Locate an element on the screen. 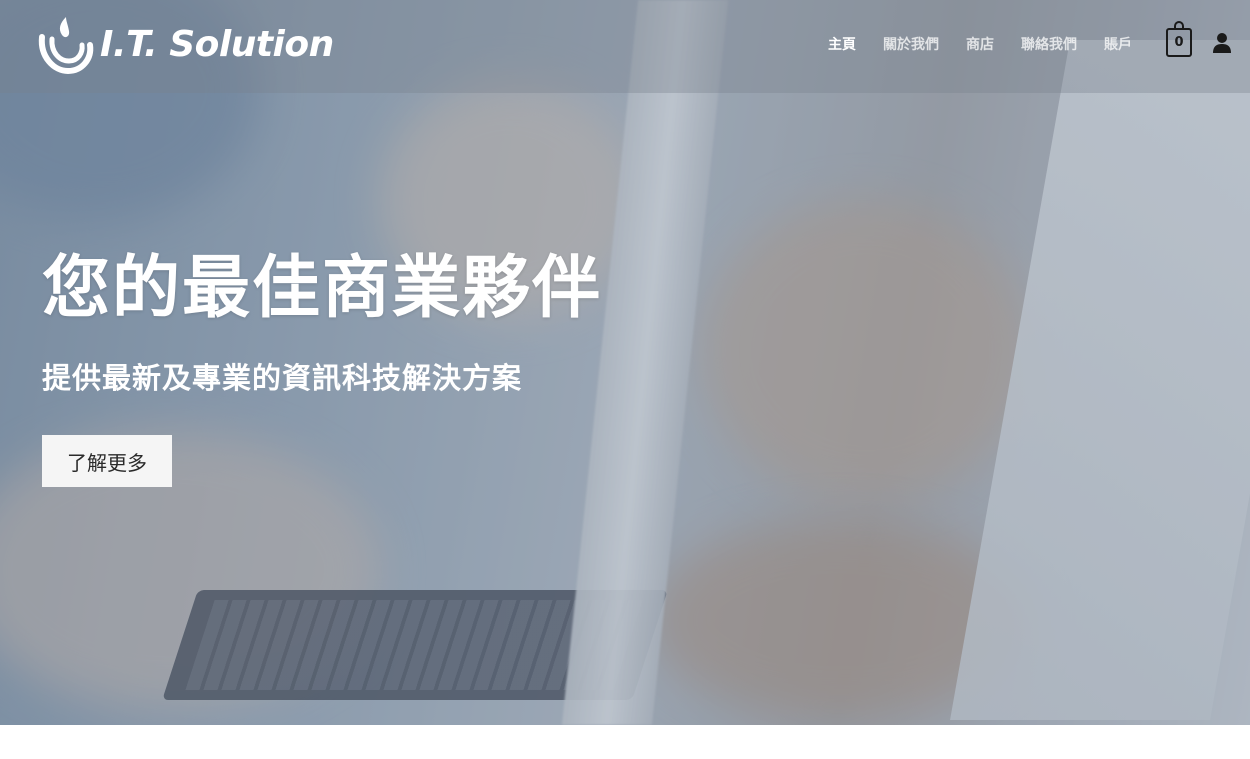 The height and width of the screenshot is (759, 1250). nav-item-account: 賬戶 is located at coordinates (1118, 44).